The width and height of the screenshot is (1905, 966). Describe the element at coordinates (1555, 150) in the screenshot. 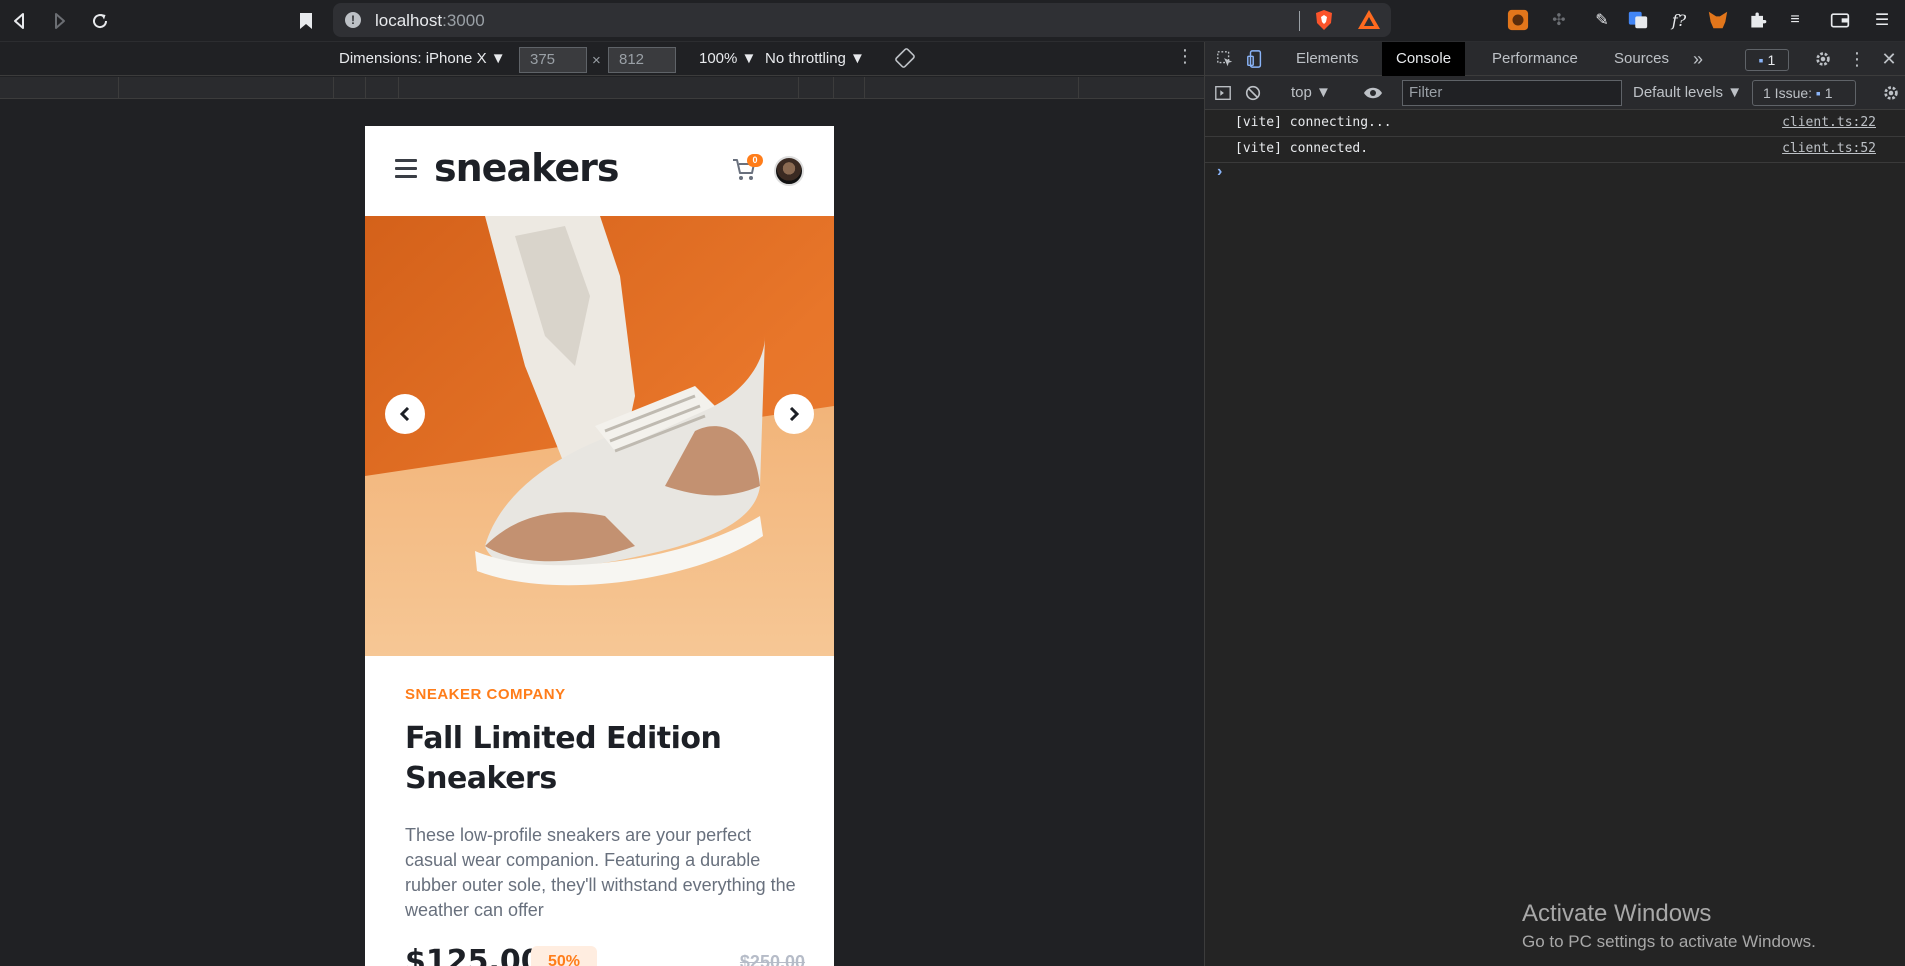

I see `console-message: [vite] connected. client.ts:52` at that location.